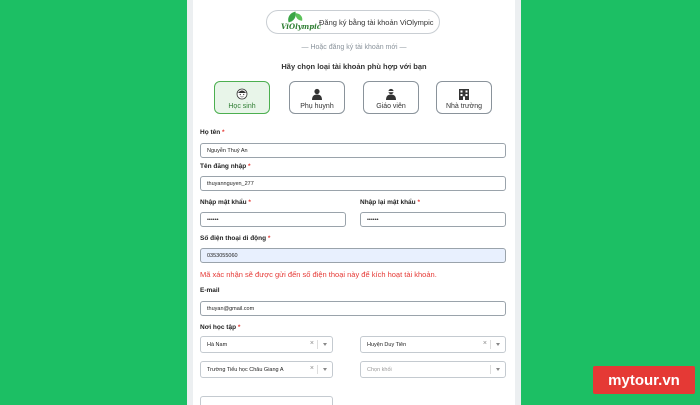  I want to click on grade-placeholder: Chọn khối, so click(379, 369).